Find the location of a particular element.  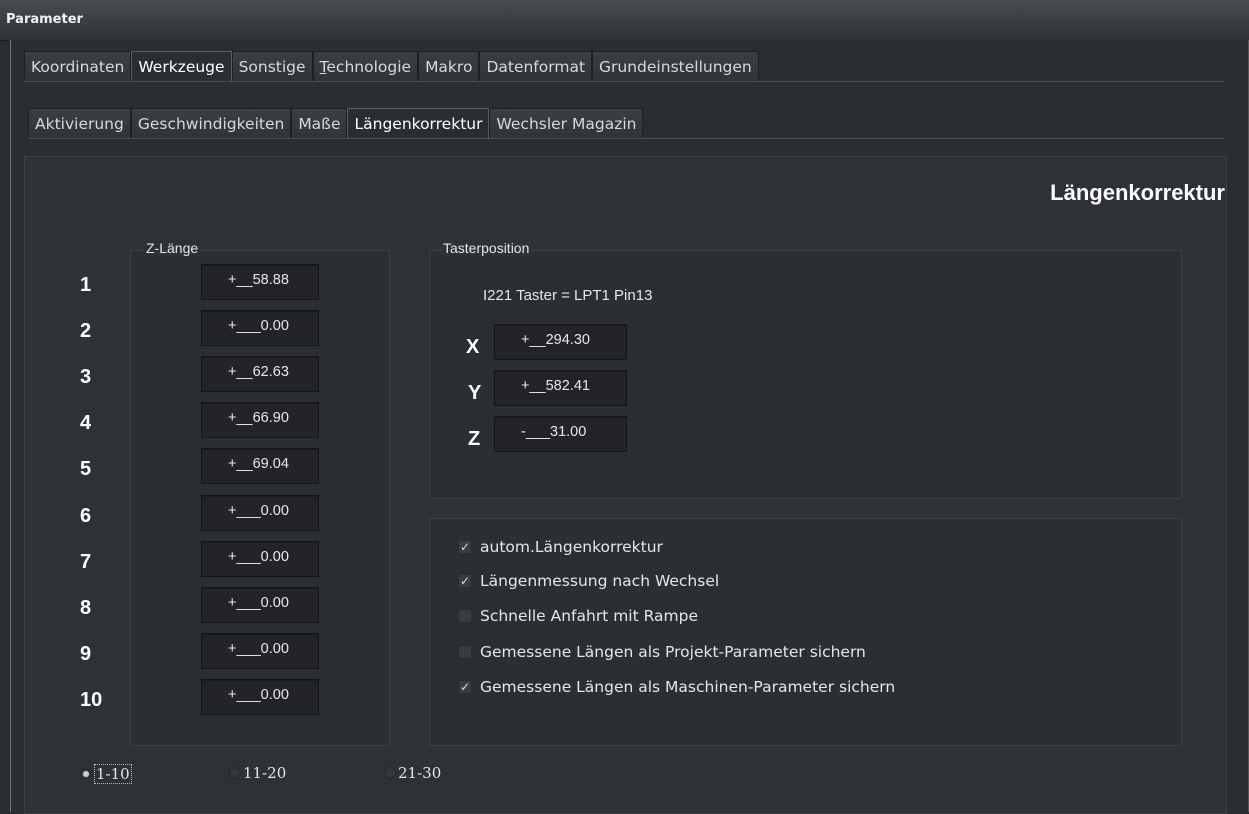

option-label: Längenmessung nach Wechsel is located at coordinates (600, 581).